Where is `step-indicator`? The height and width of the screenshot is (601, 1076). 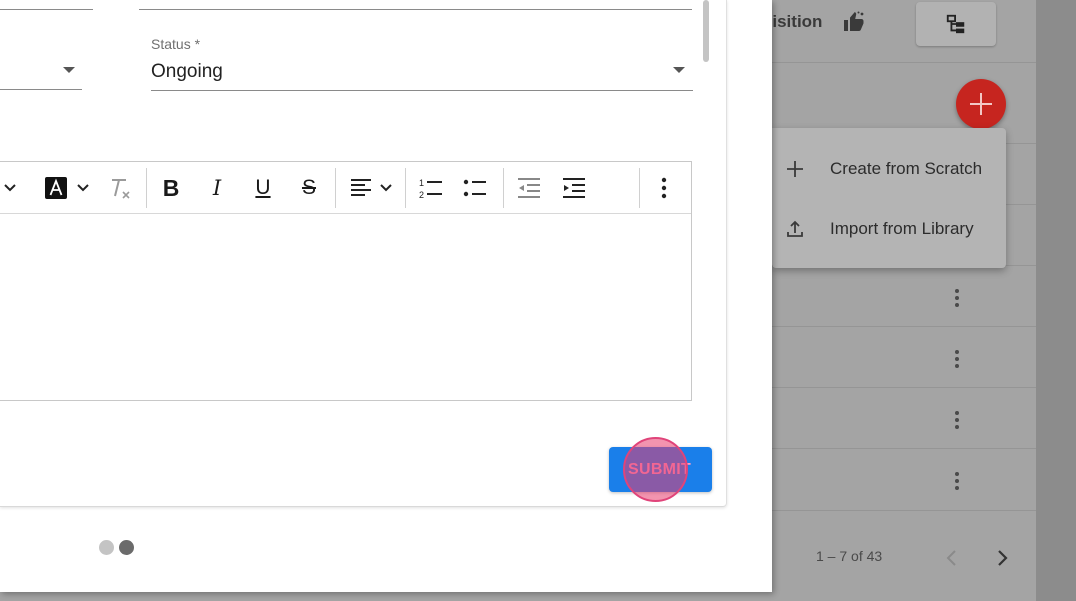 step-indicator is located at coordinates (116, 547).